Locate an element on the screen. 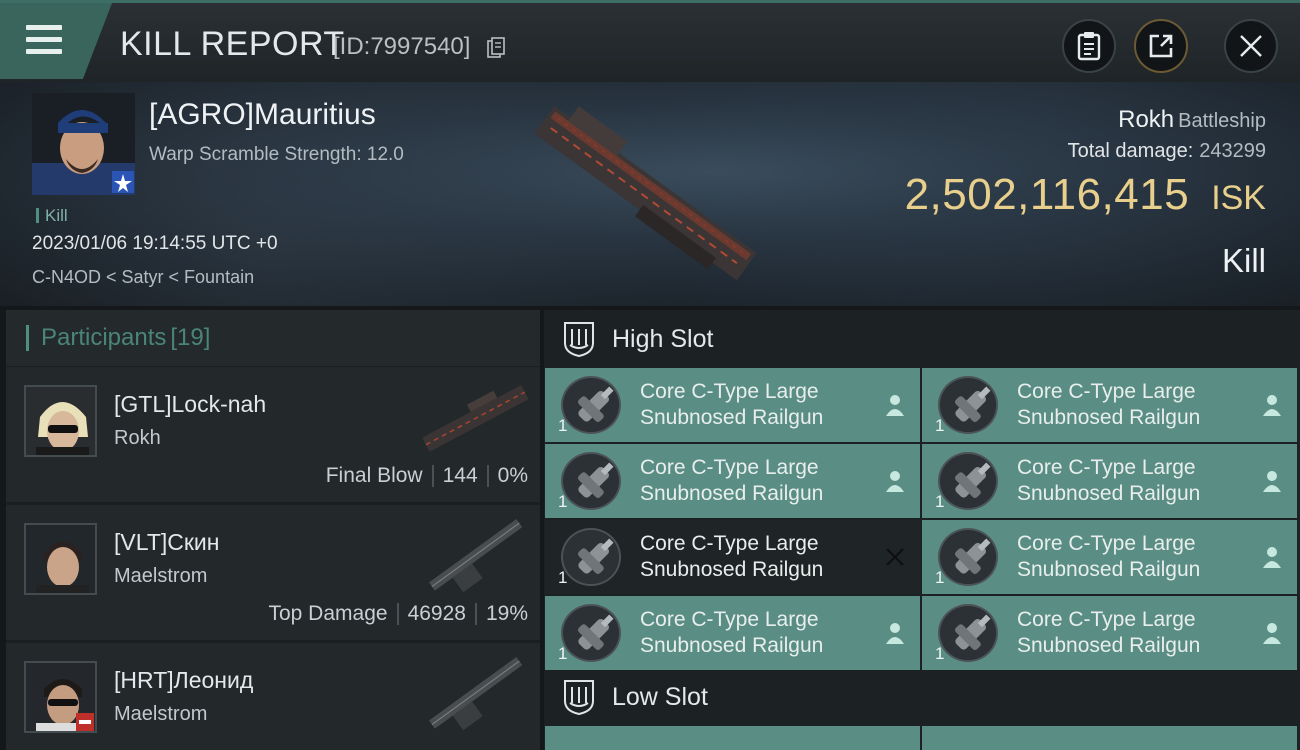  warp-scramble: Warp Scramble Strength: 12.0 is located at coordinates (276, 154).